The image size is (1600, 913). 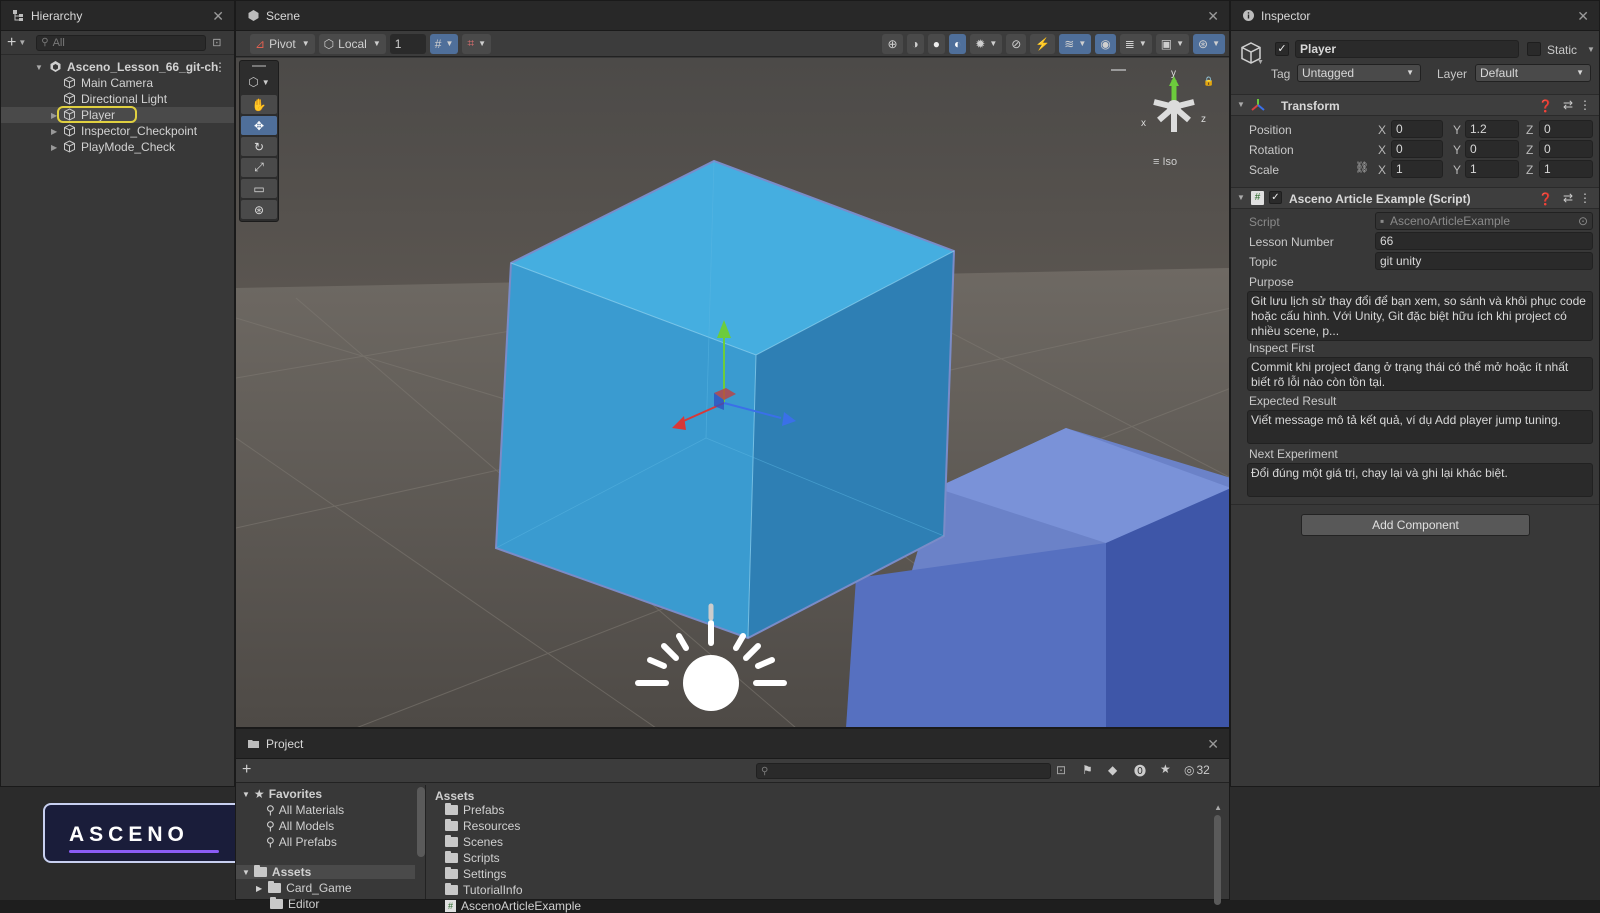 I want to click on component-enabled-checkbox: ✓, so click(x=1275, y=197).